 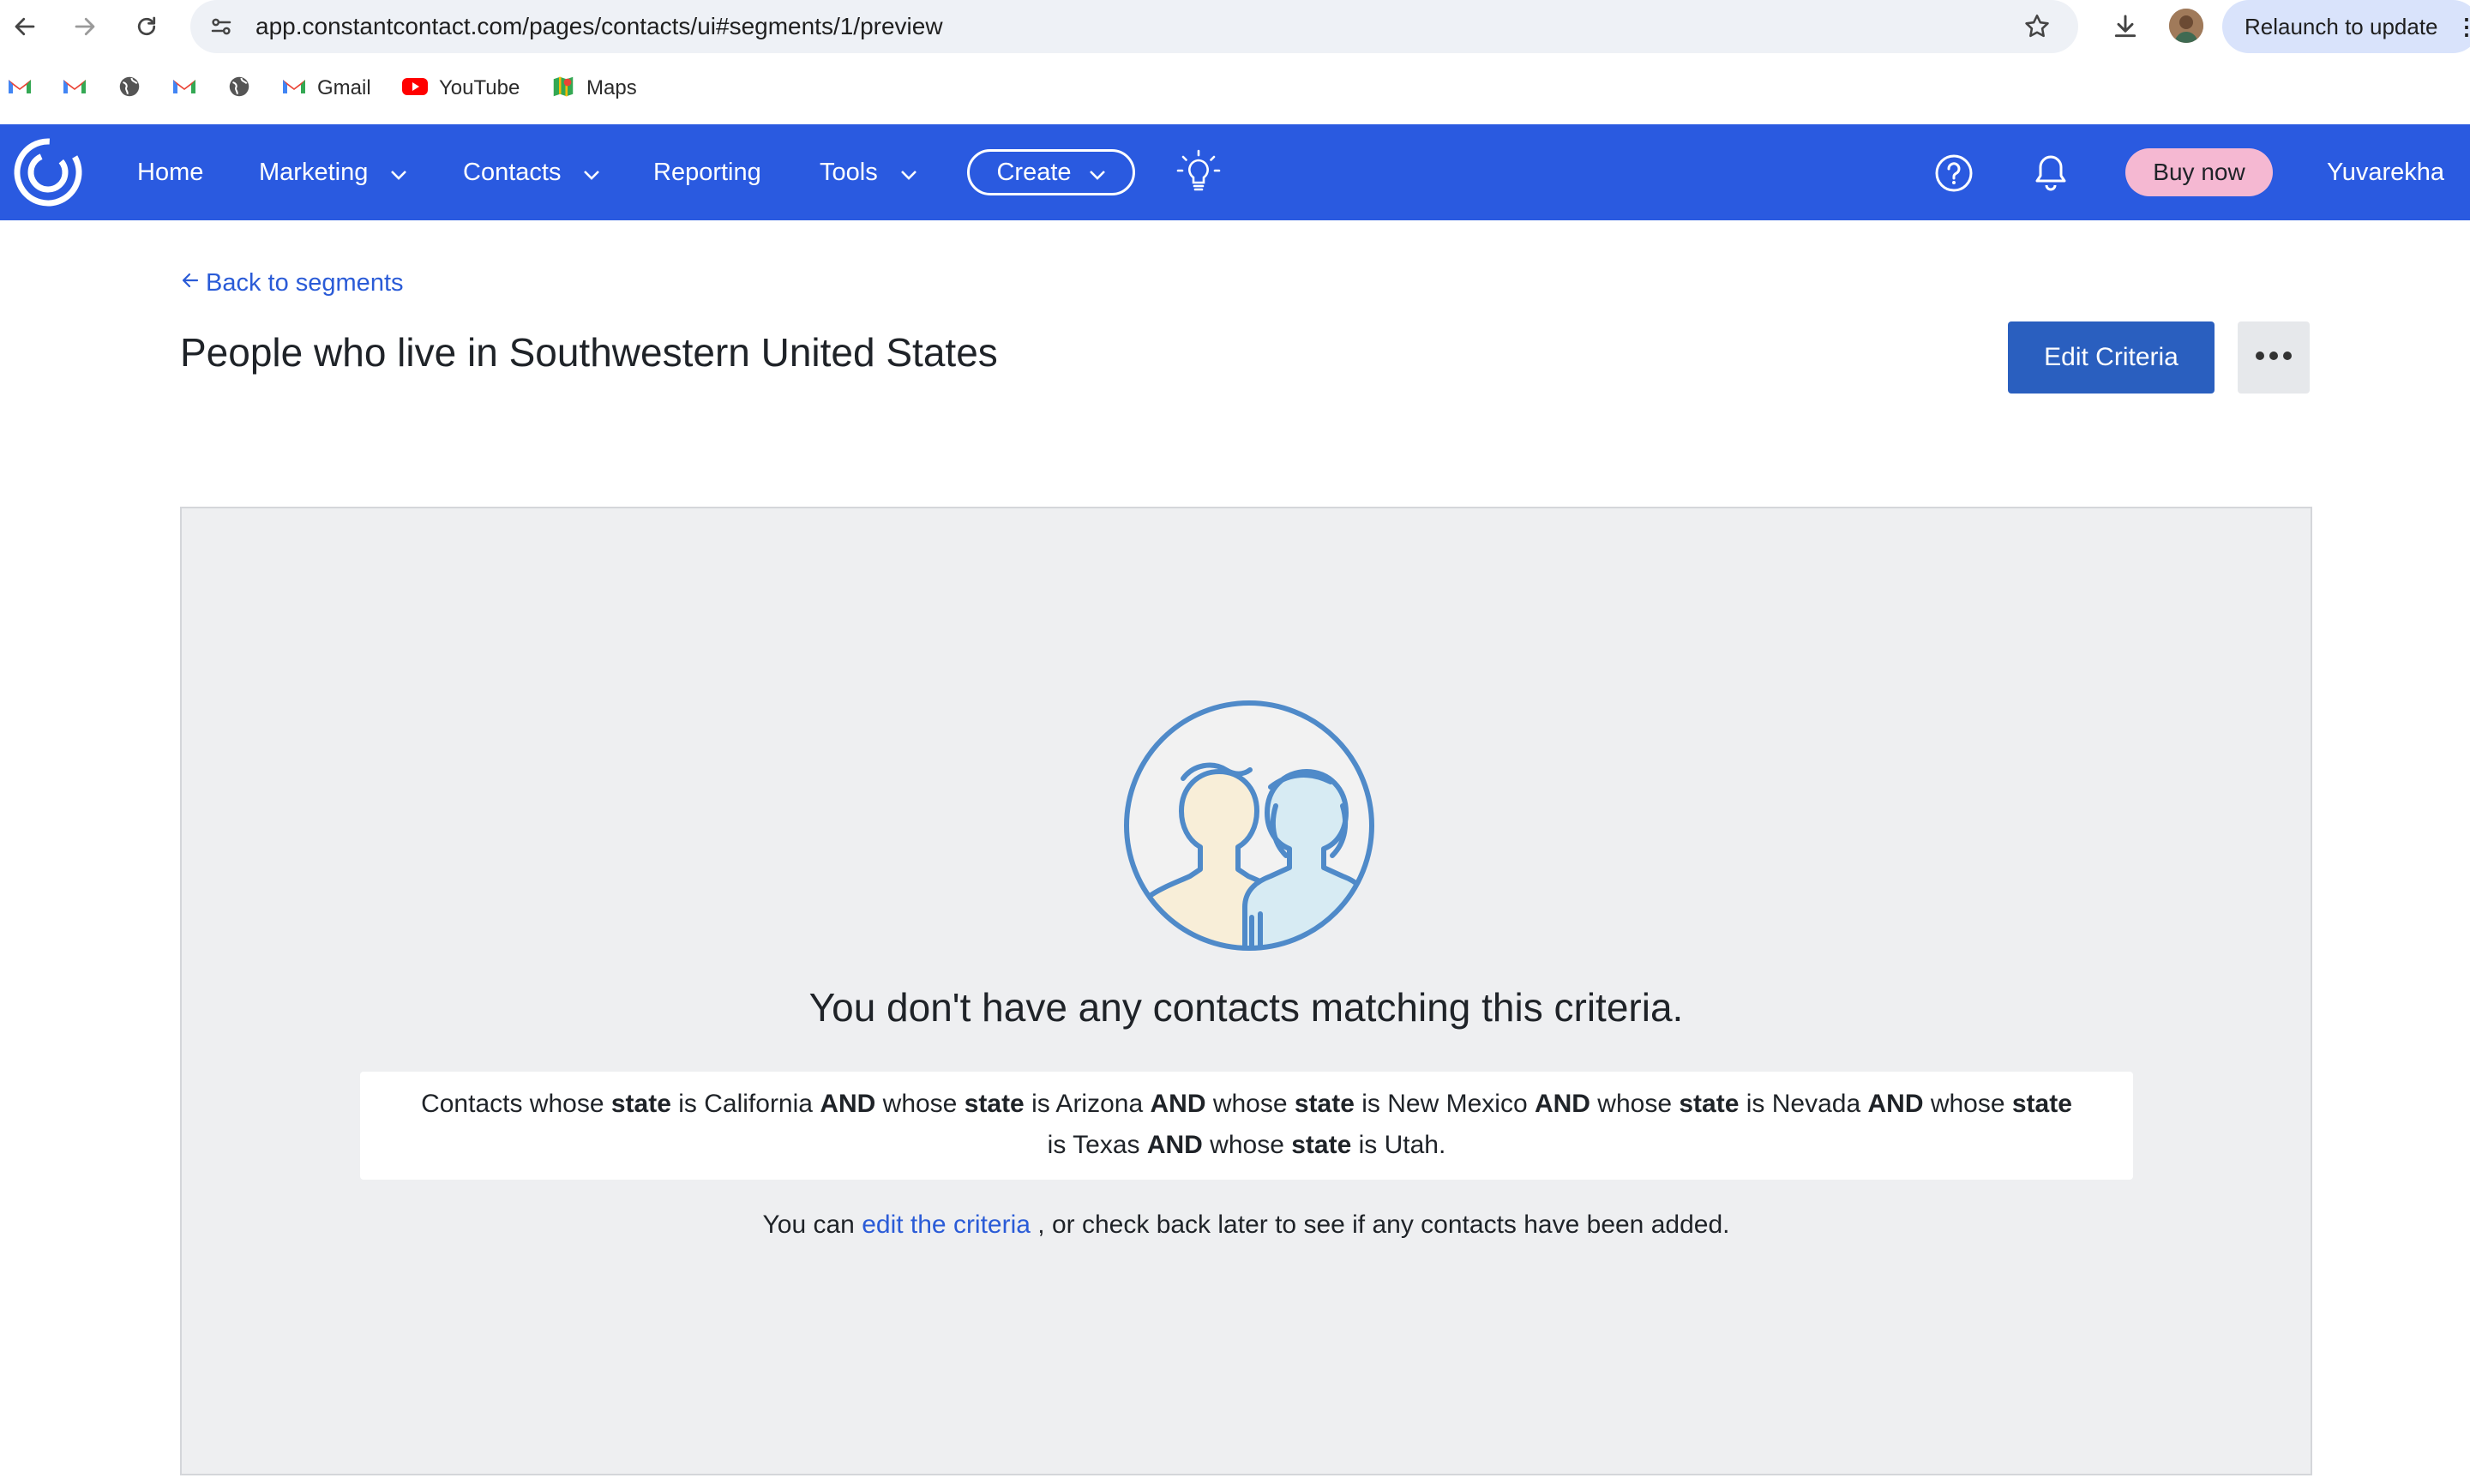 I want to click on nav-home: Home, so click(x=170, y=172).